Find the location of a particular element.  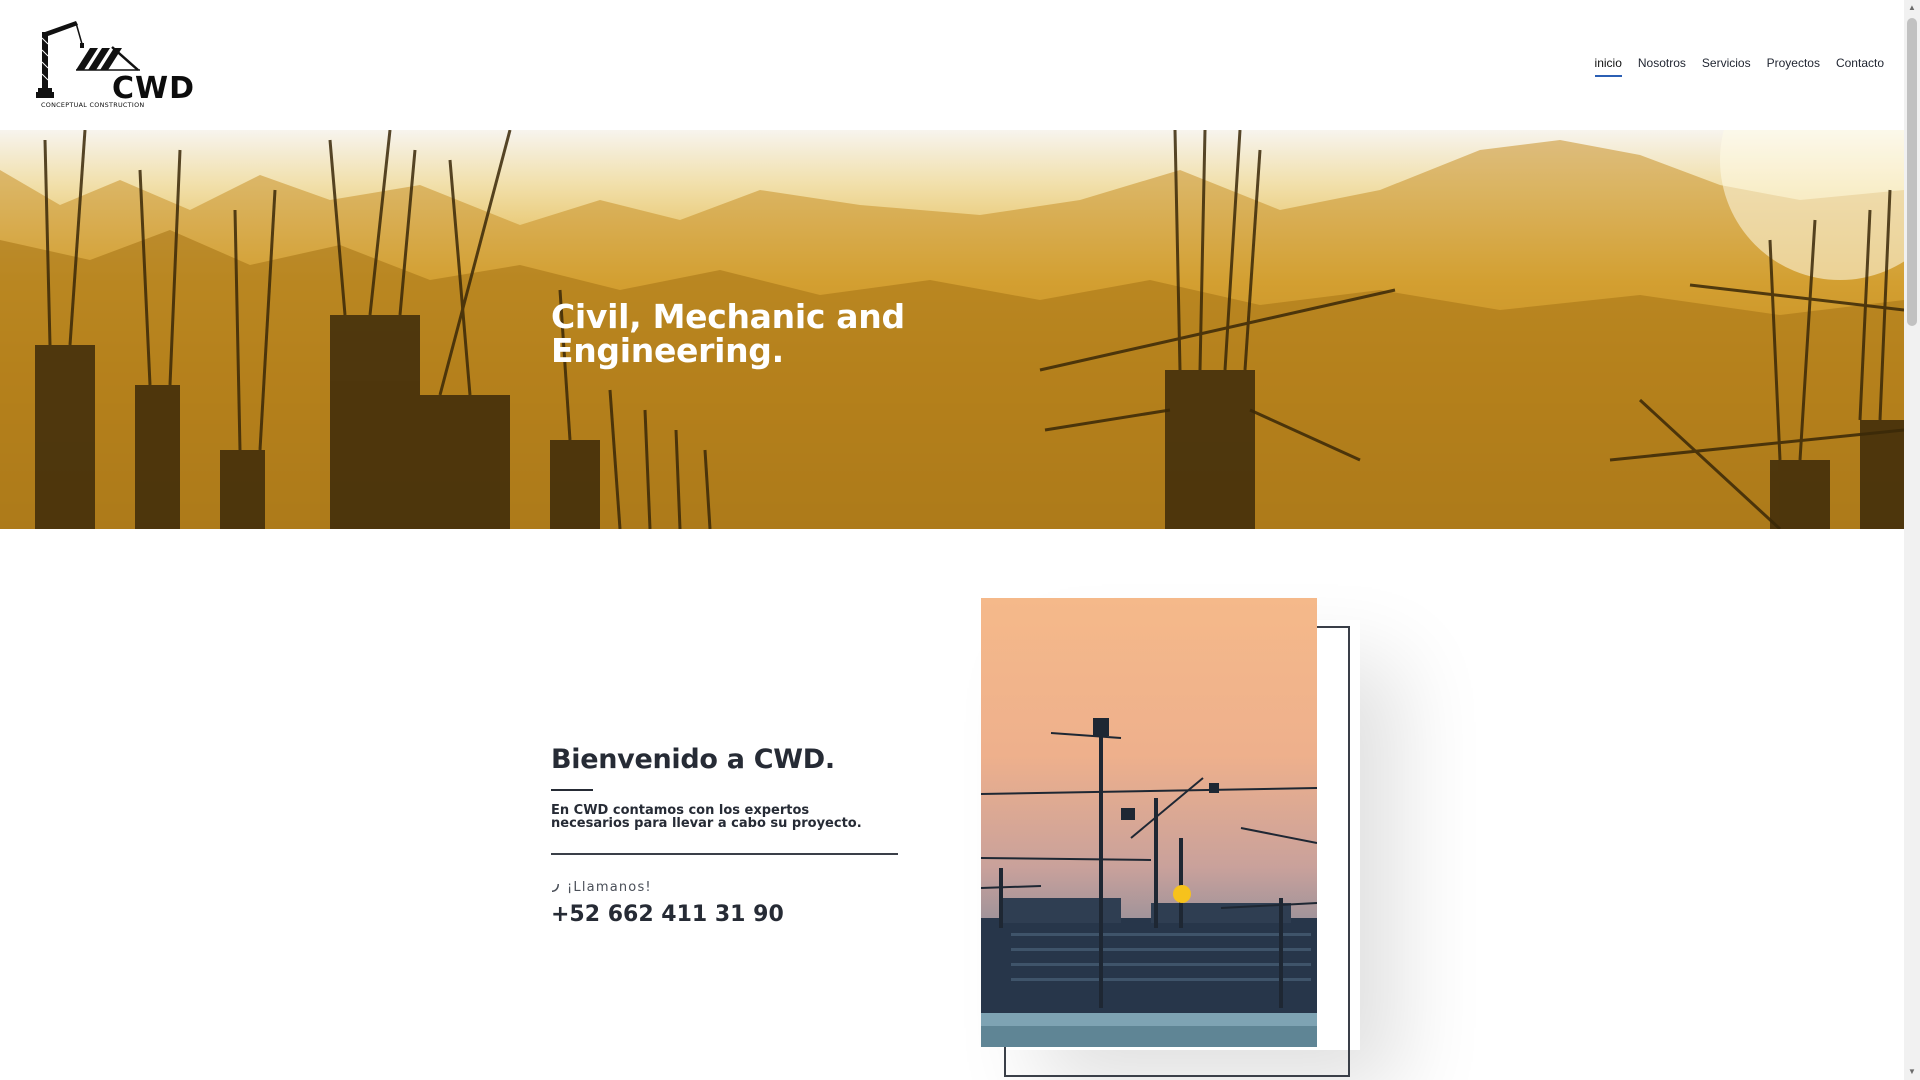

phone-number-link: +52 662 411 31 90 is located at coordinates (667, 914).